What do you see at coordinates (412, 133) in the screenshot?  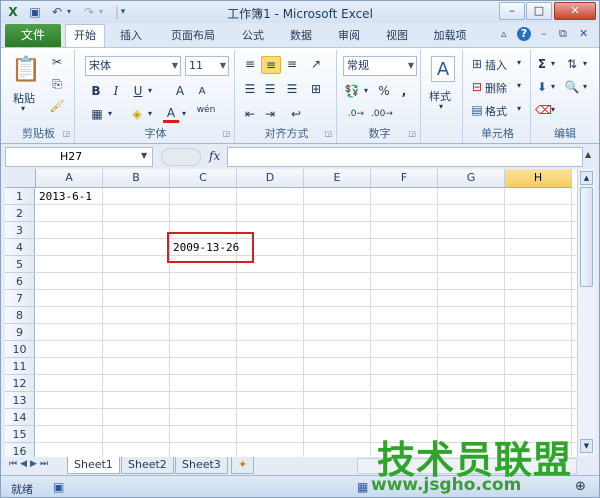 I see `number-launcher-icon: ◲` at bounding box center [412, 133].